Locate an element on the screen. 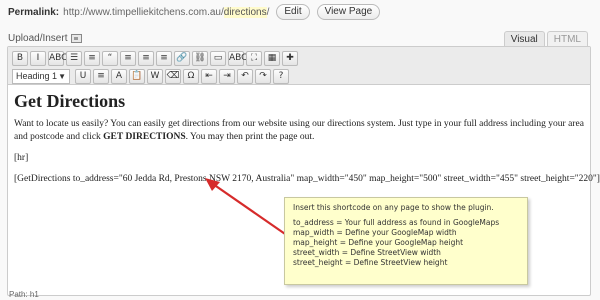 The width and height of the screenshot is (600, 300). underline-button: U is located at coordinates (83, 76).